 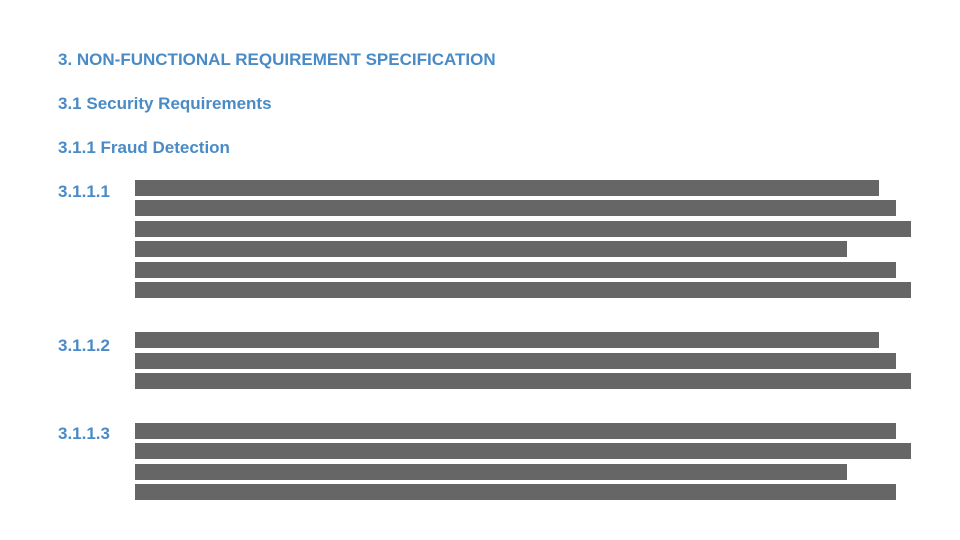 What do you see at coordinates (144, 147) in the screenshot?
I see `subsubsection-title: 3.1.1 Fraud Detection` at bounding box center [144, 147].